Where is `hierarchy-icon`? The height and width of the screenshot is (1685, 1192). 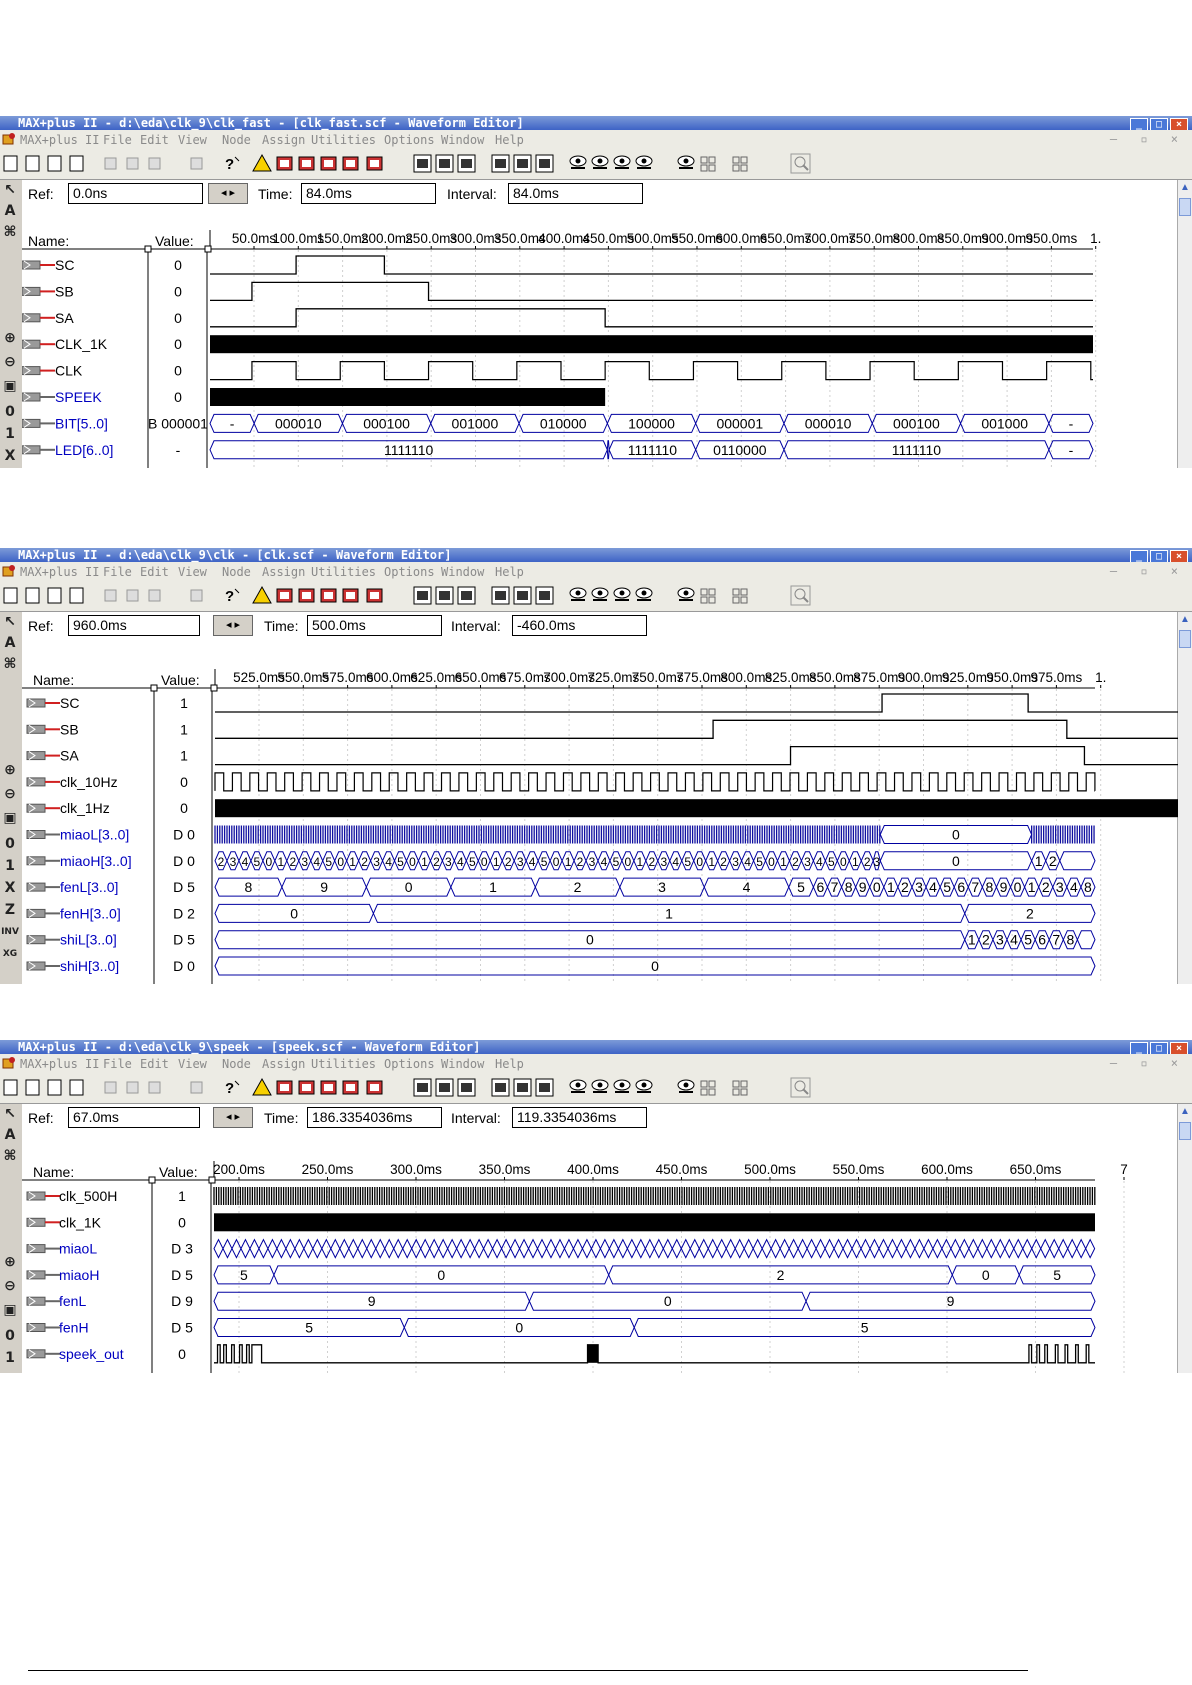
hierarchy-icon is located at coordinates (350, 163).